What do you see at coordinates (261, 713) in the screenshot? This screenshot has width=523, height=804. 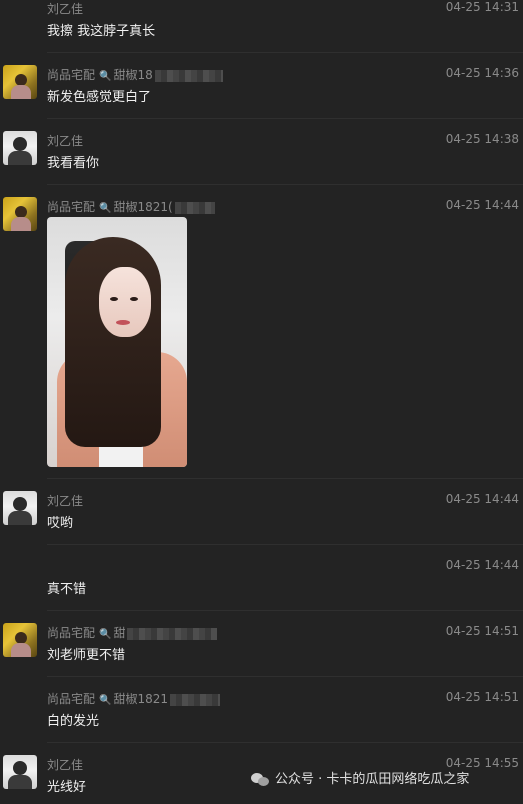 I see `message-row: 尚品宅配 🔍 甜椒1821 04-25 14:51 白的发光` at bounding box center [261, 713].